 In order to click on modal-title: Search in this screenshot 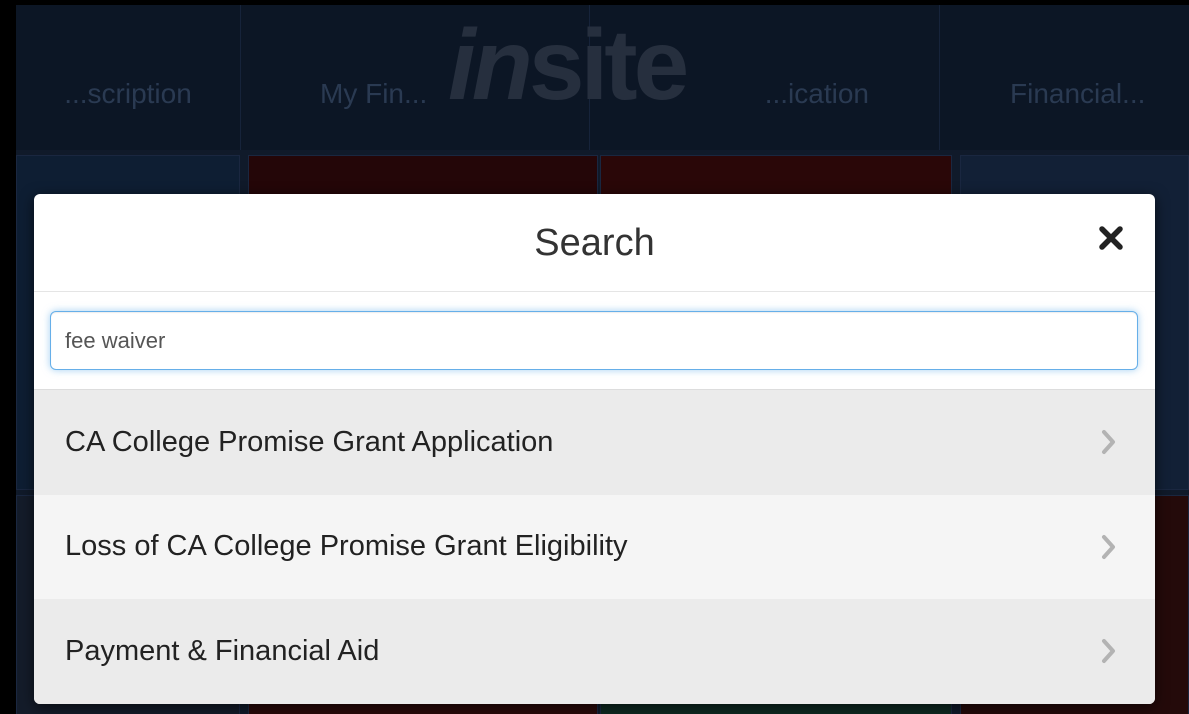, I will do `click(594, 243)`.